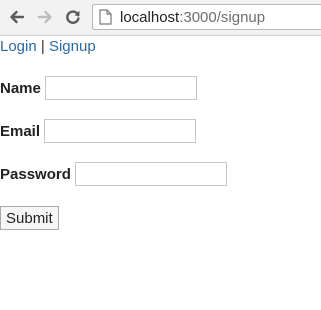 Image resolution: width=321 pixels, height=310 pixels. I want to click on name-label: Name, so click(20, 88).